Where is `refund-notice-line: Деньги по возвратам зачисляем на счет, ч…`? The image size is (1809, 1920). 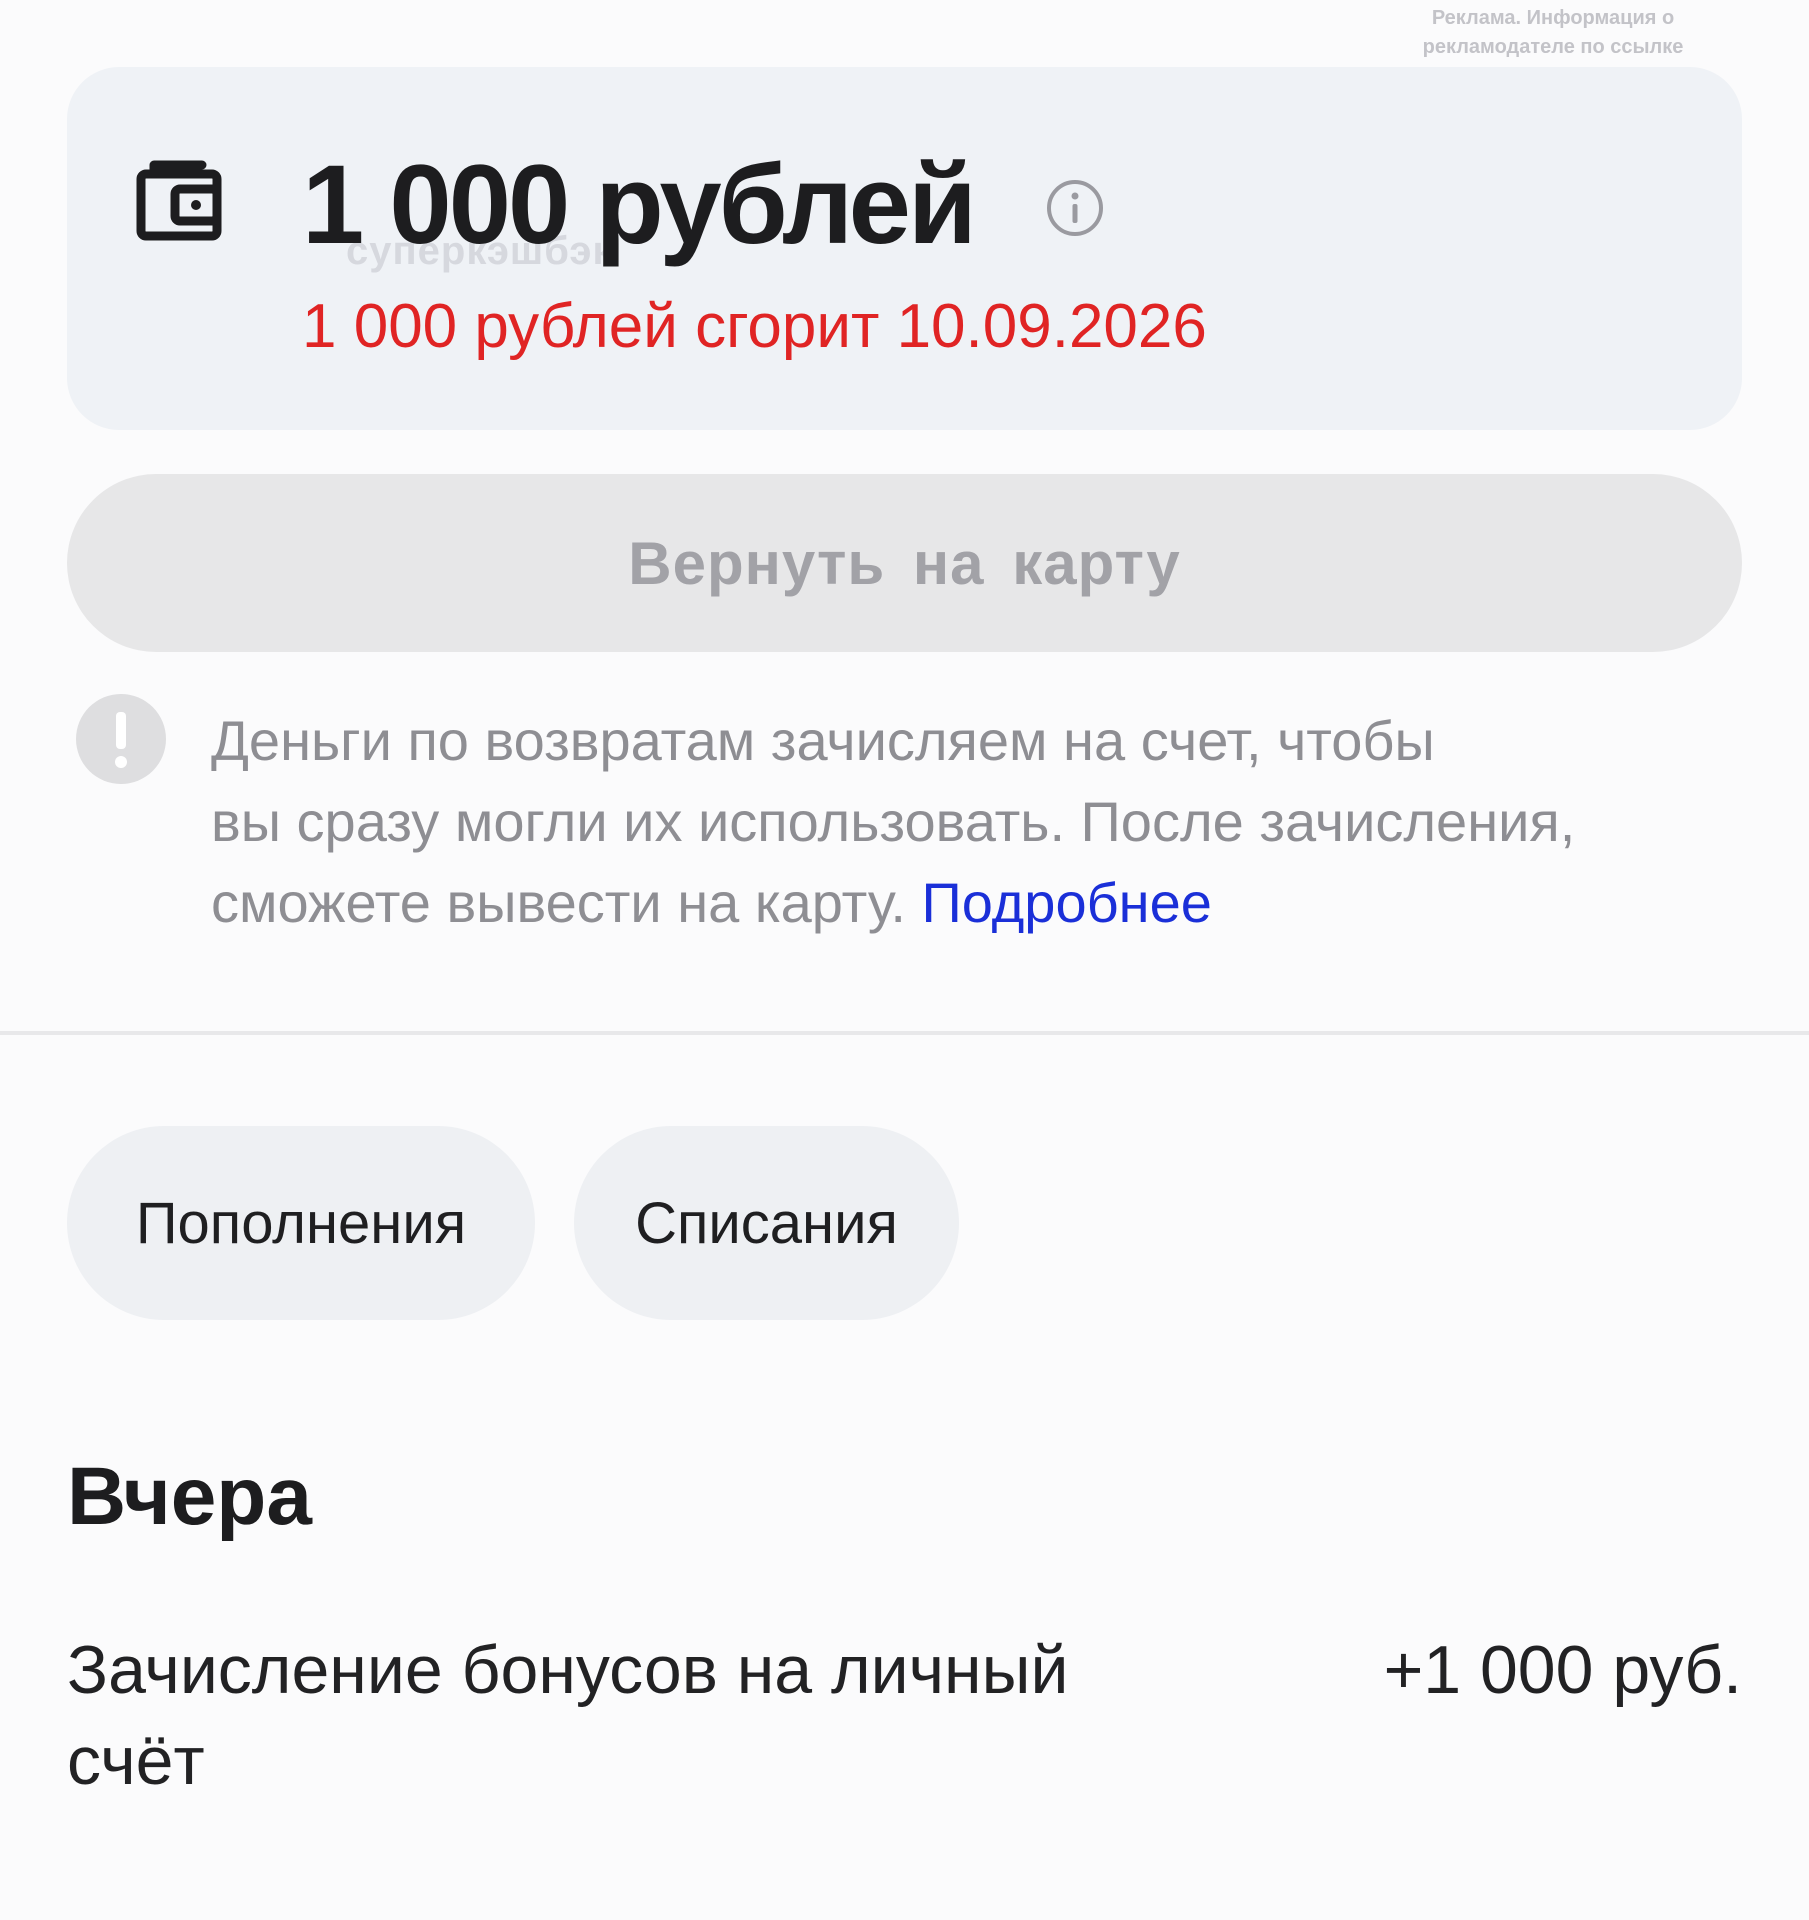
refund-notice-line: Деньги по возвратам зачисляем на счет, ч… is located at coordinates (823, 740).